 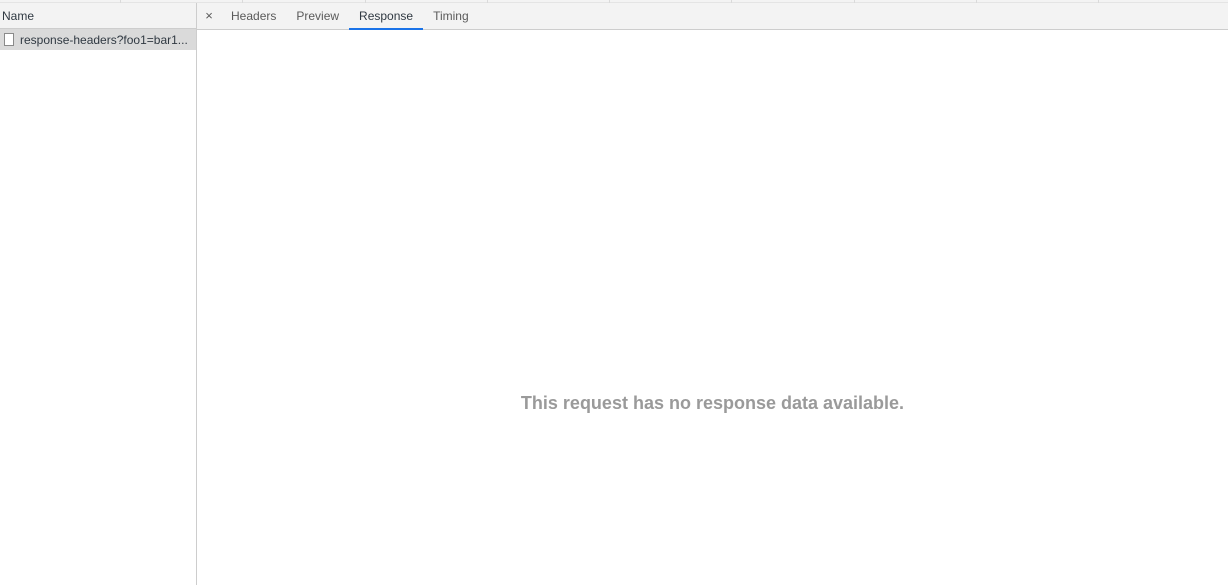 What do you see at coordinates (209, 16) in the screenshot?
I see `close-icon: ×` at bounding box center [209, 16].